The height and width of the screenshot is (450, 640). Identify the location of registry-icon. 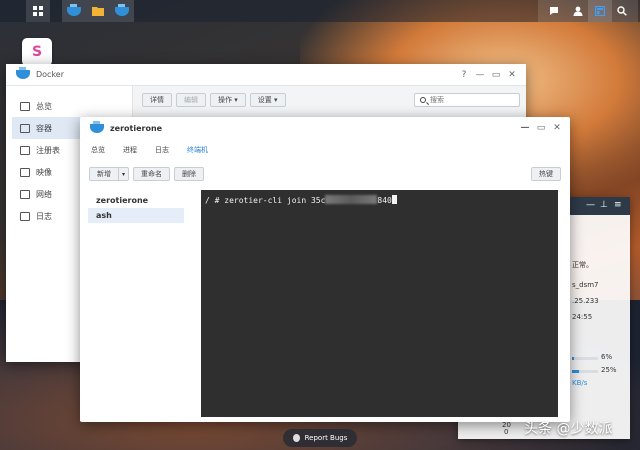
(25, 150).